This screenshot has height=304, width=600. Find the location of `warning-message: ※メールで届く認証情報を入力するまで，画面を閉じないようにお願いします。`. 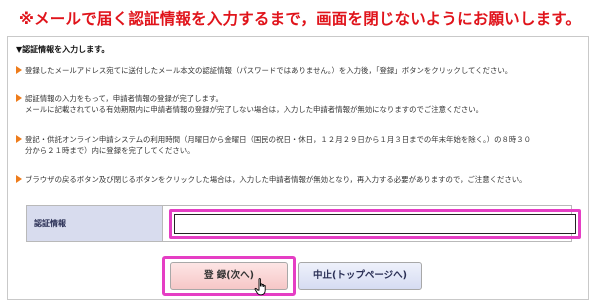

warning-message: ※メールで届く認証情報を入力するまで，画面を閉じないようにお願いします。 is located at coordinates (300, 19).